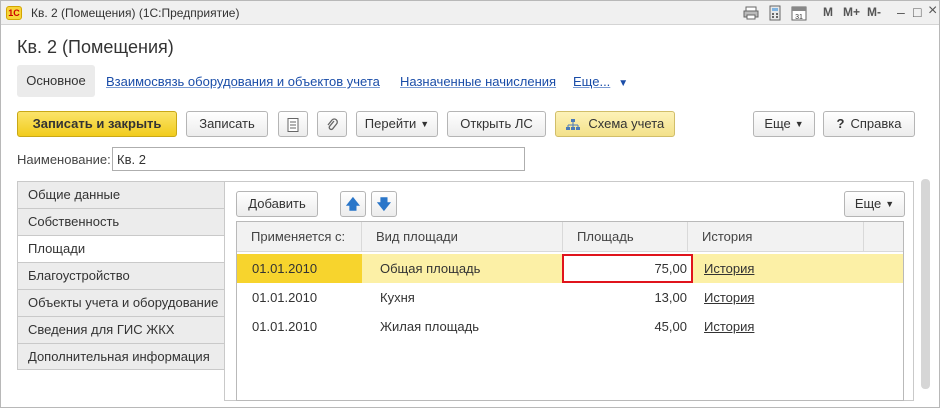 The image size is (940, 408). Describe the element at coordinates (851, 12) in the screenshot. I see `memory-plus-button: M+` at that location.